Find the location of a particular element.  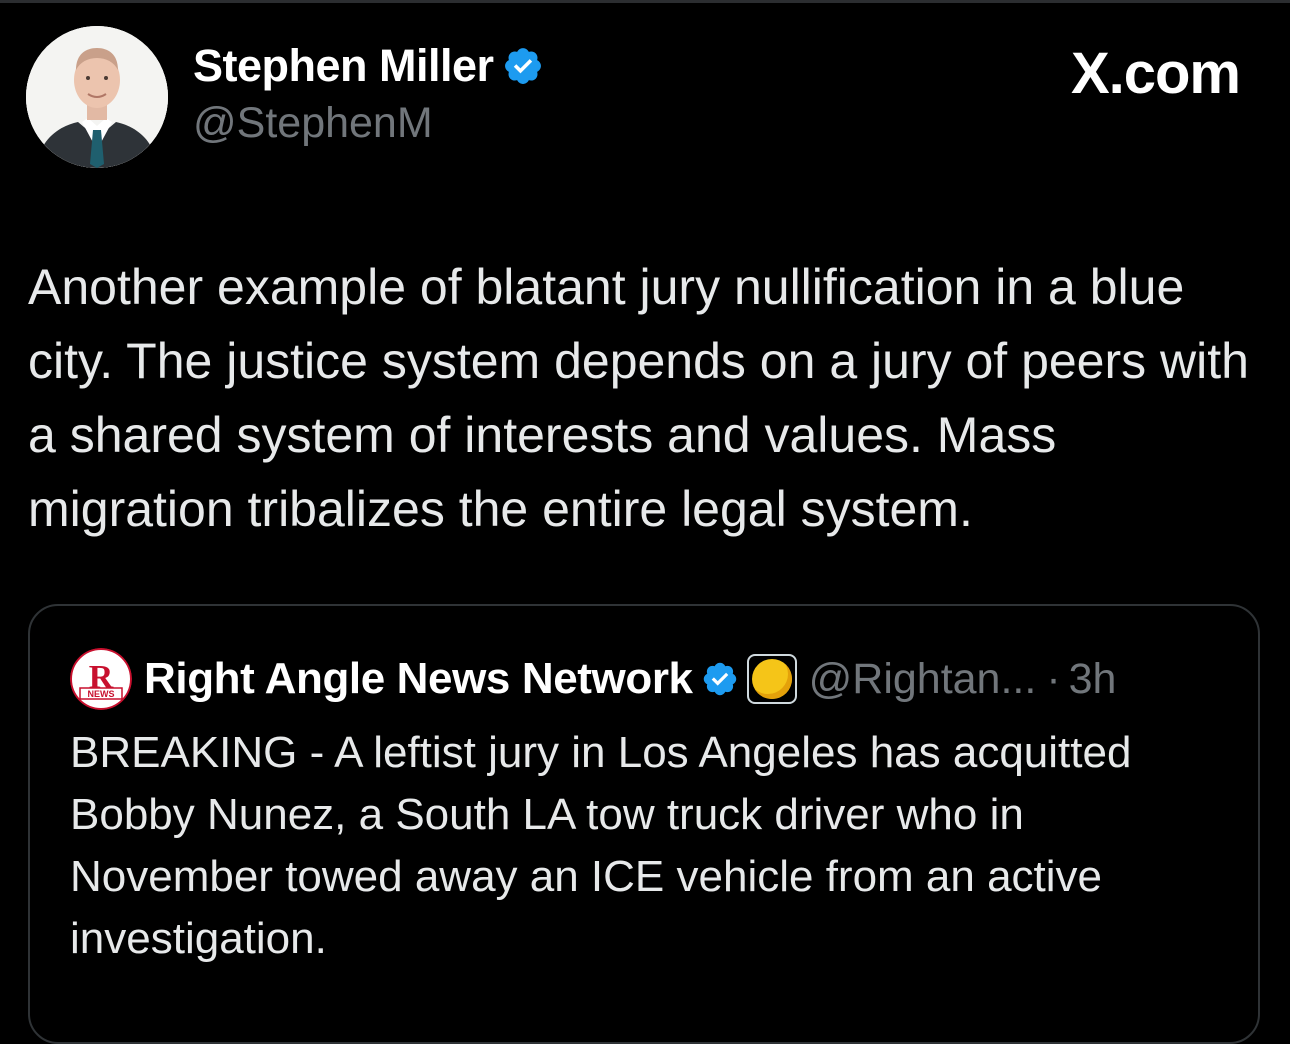

quoted-verified-badge-icon is located at coordinates (720, 679).